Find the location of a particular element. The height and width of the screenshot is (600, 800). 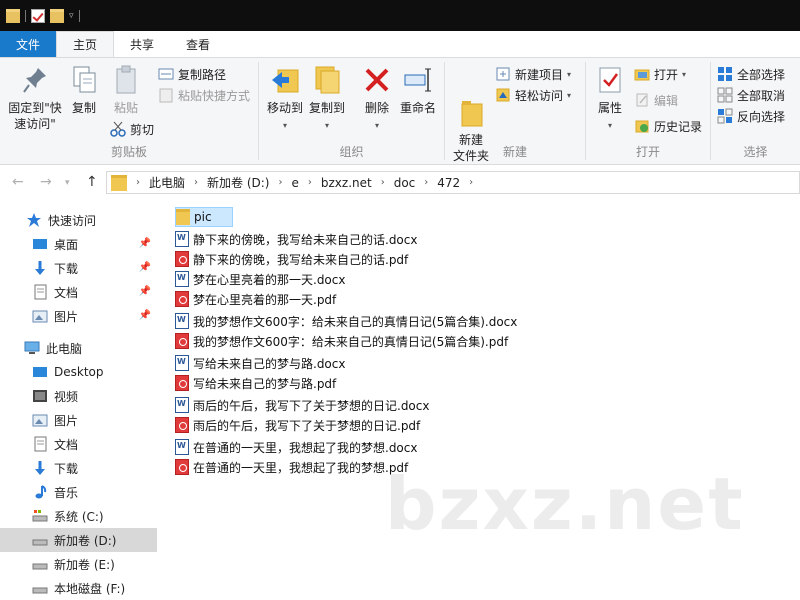

nav-desktop: 桌面 📌 is located at coordinates (78, 244).